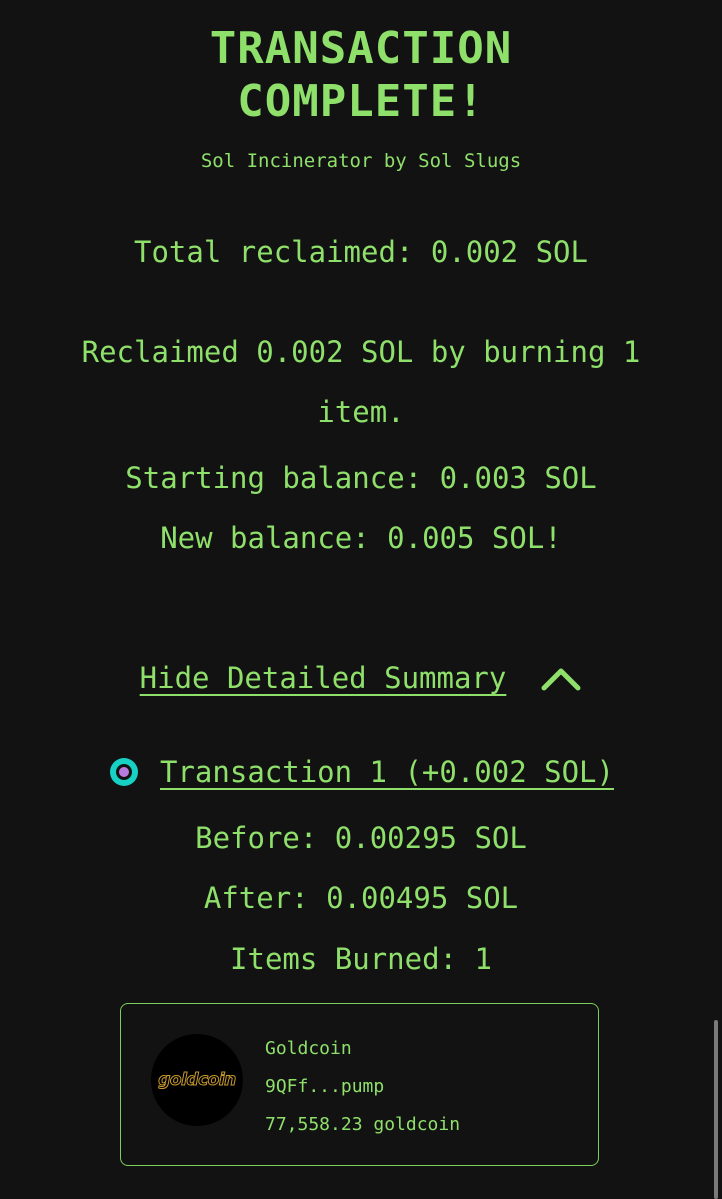 This screenshot has width=722, height=1199. What do you see at coordinates (361, 898) in the screenshot?
I see `after-balance-text: After: 0.00495 SOL` at bounding box center [361, 898].